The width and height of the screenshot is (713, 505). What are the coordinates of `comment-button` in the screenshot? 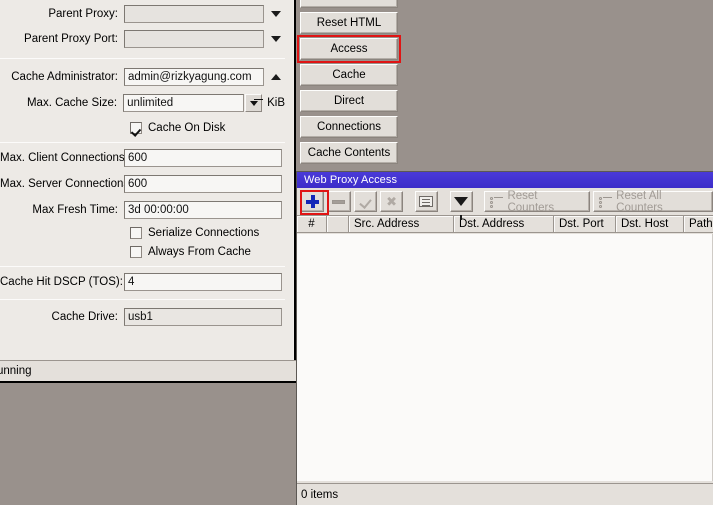 It's located at (426, 201).